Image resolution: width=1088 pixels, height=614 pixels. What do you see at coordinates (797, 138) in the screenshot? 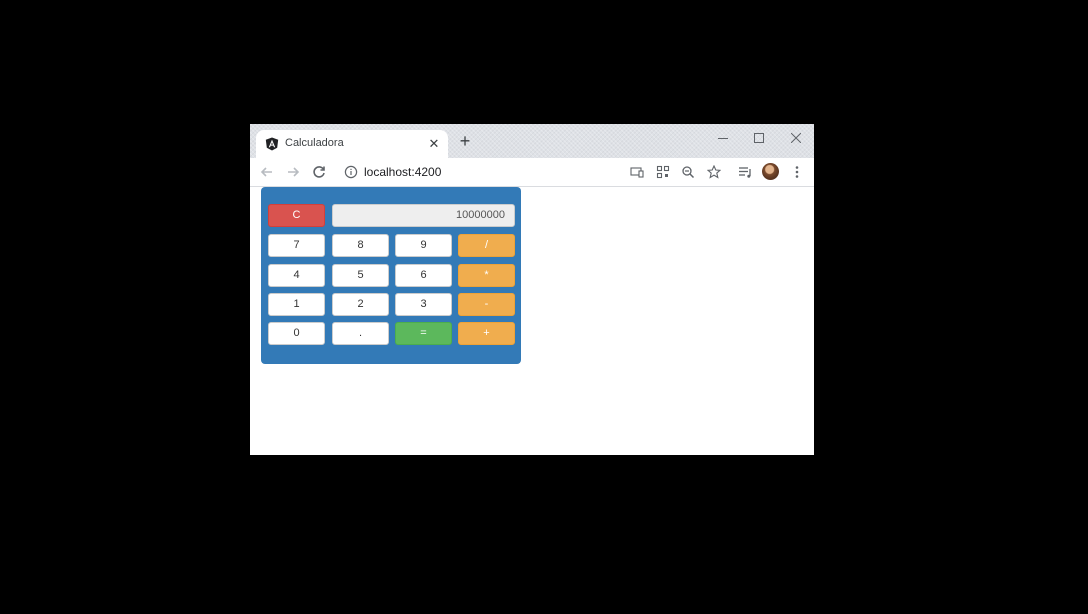
I see `window-close-icon` at bounding box center [797, 138].